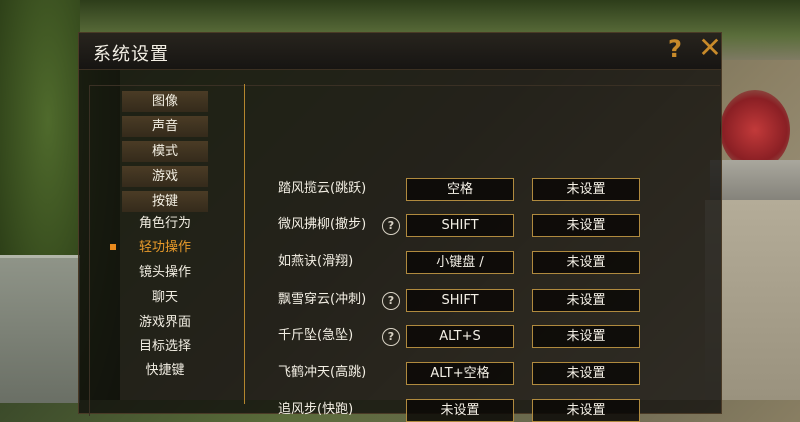 The height and width of the screenshot is (422, 800). Describe the element at coordinates (165, 101) in the screenshot. I see `nav-category-graphics: 图像` at that location.